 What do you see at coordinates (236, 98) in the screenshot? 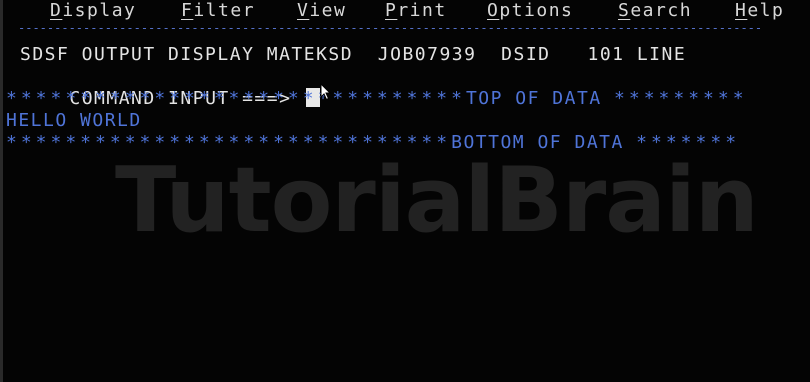
I see `top-stars-left: *******************************` at bounding box center [236, 98].